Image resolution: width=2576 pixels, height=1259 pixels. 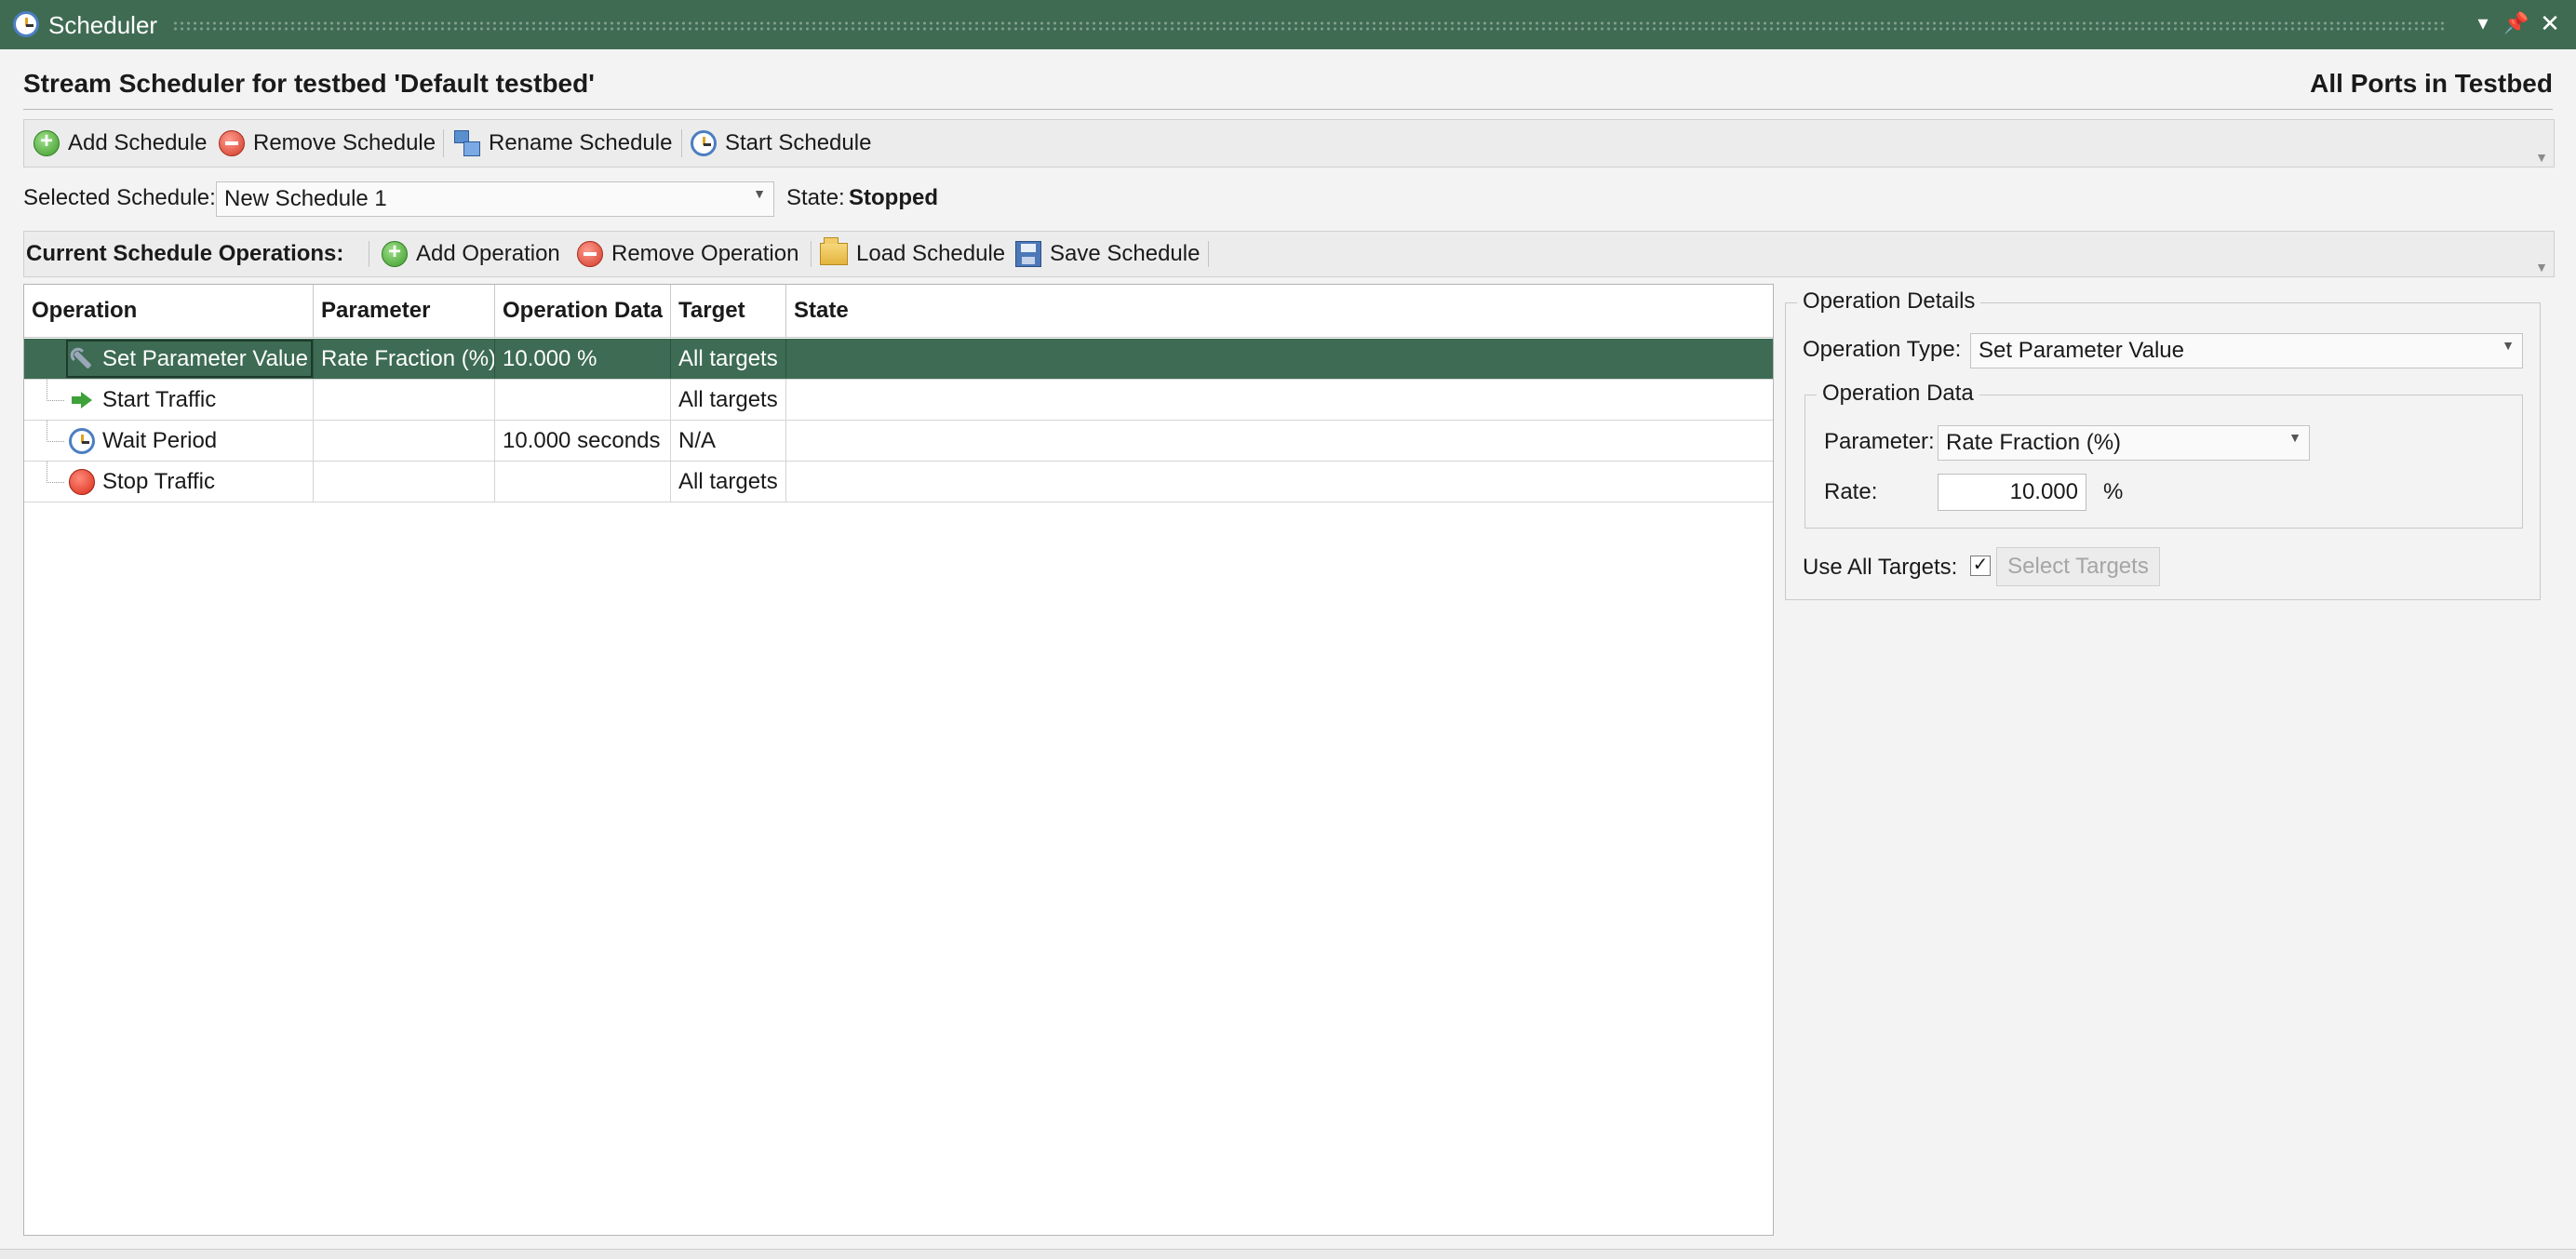 What do you see at coordinates (815, 197) in the screenshot?
I see `state-label: State:` at bounding box center [815, 197].